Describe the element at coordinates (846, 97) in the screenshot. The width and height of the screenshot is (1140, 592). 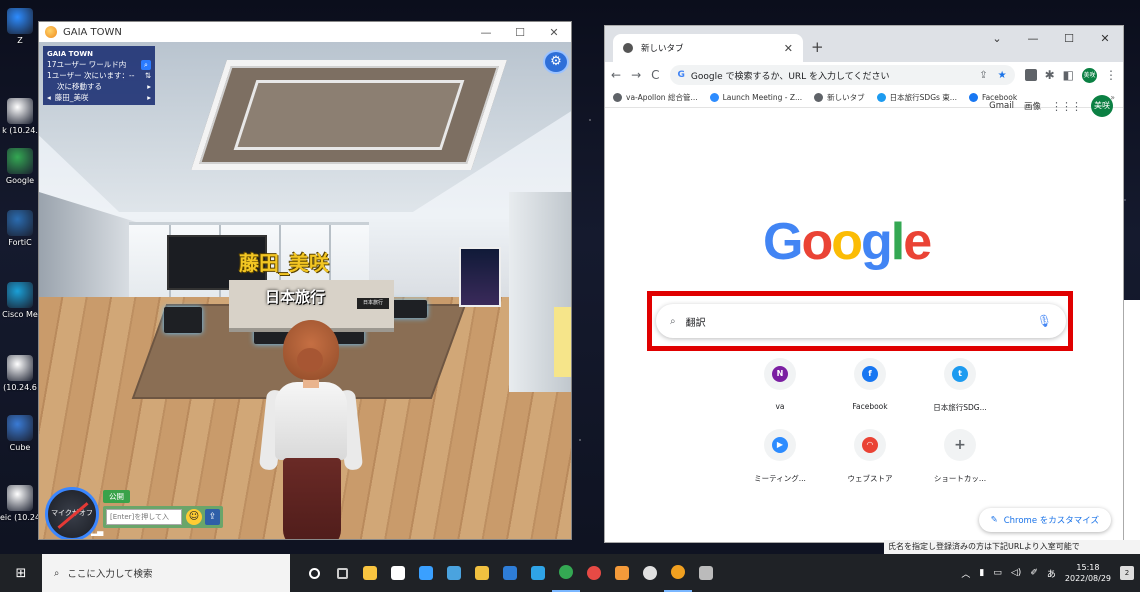
I see `bookmark-label: 新しいタブ` at that location.